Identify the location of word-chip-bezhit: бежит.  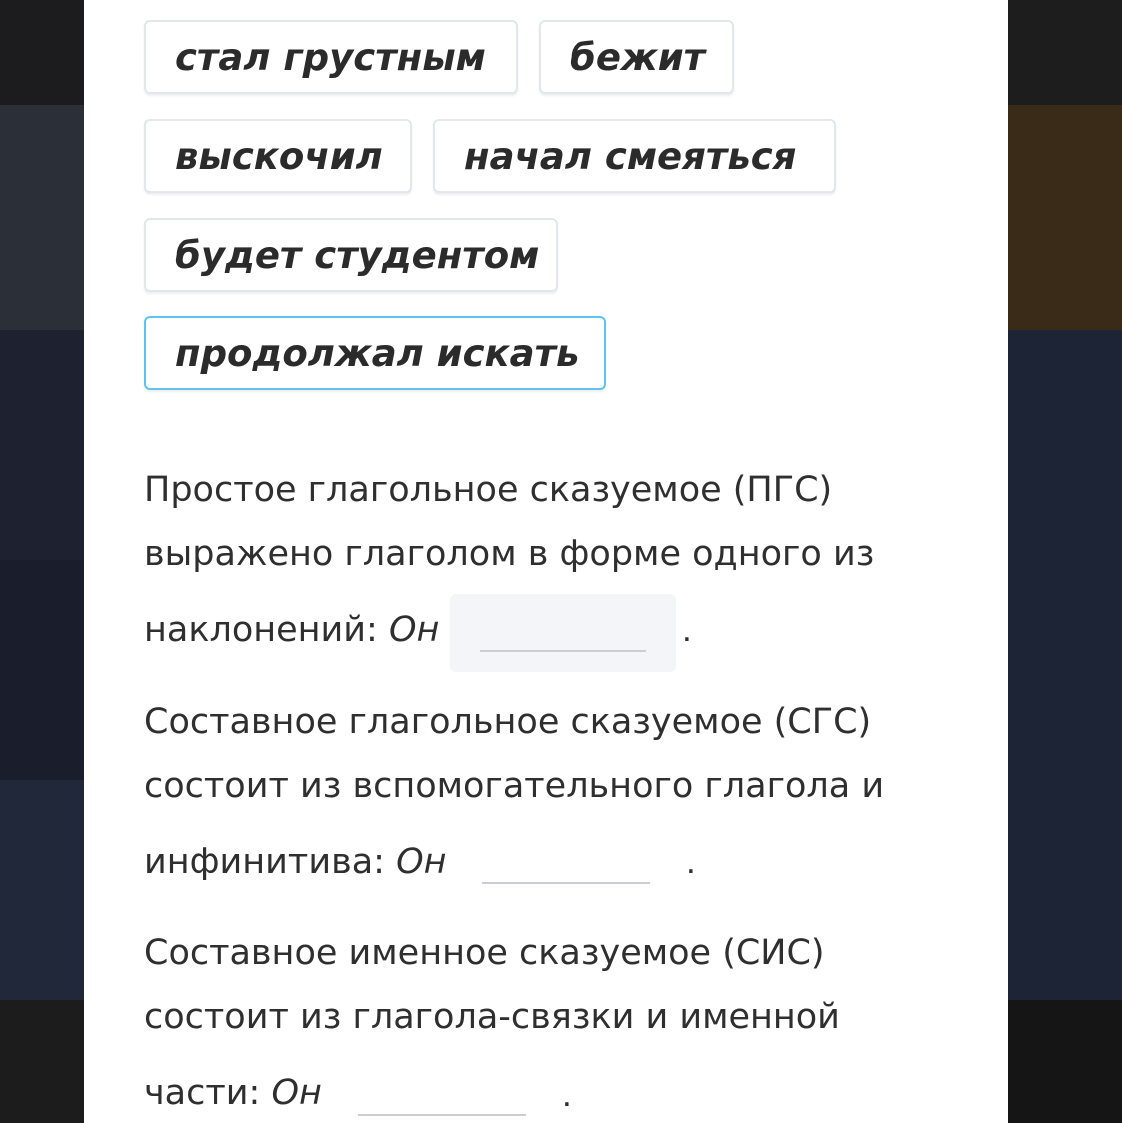
(636, 57).